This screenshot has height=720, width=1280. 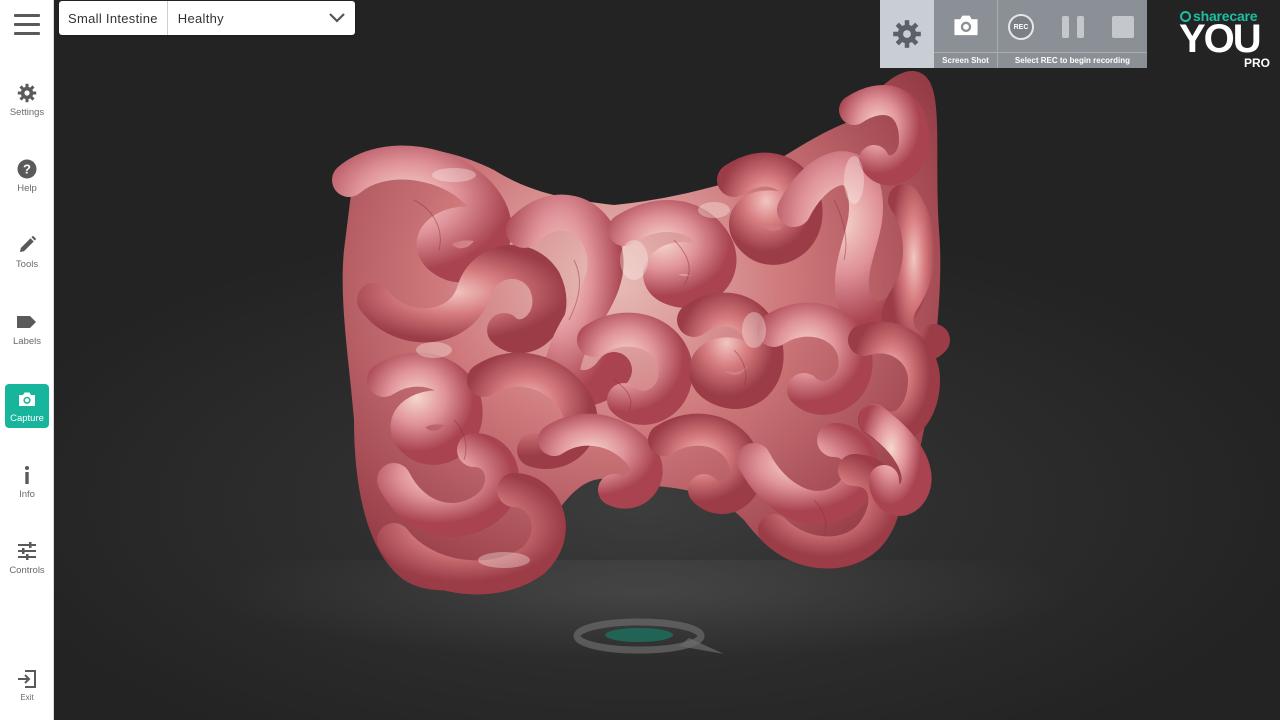 I want to click on tag-icon, so click(x=27, y=322).